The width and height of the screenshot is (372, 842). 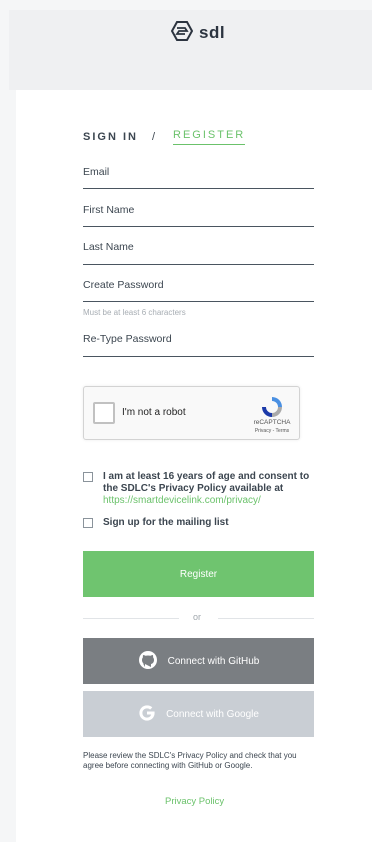 What do you see at coordinates (198, 290) in the screenshot?
I see `create-password-field: Create Password` at bounding box center [198, 290].